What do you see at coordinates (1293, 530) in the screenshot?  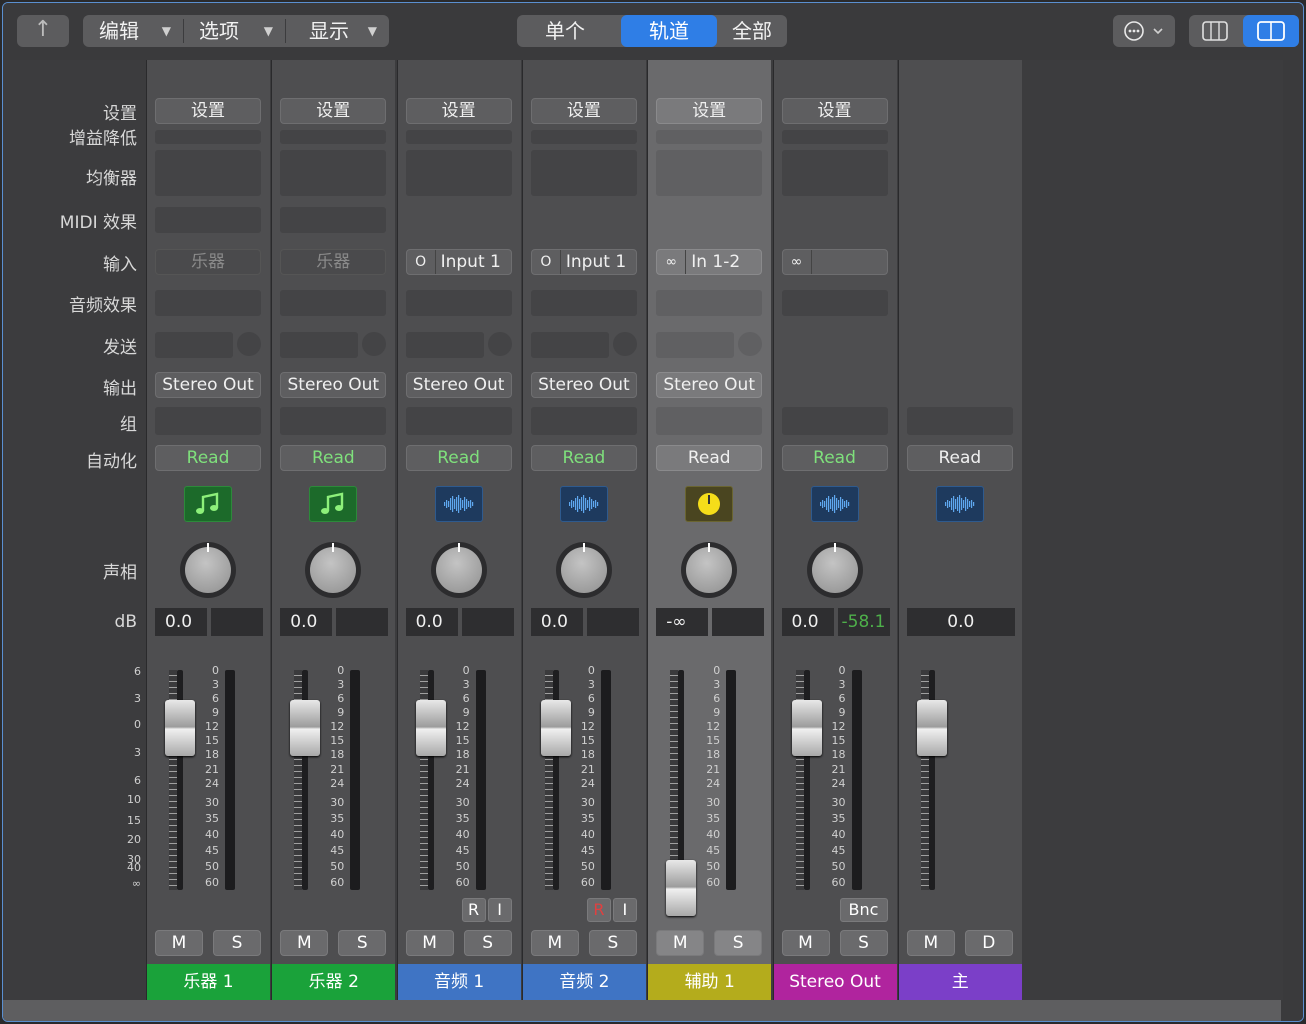 I see `vertical-scrollbar` at bounding box center [1293, 530].